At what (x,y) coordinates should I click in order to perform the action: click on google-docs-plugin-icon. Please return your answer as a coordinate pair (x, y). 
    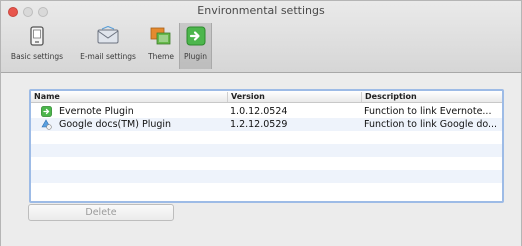
    Looking at the image, I should click on (46, 124).